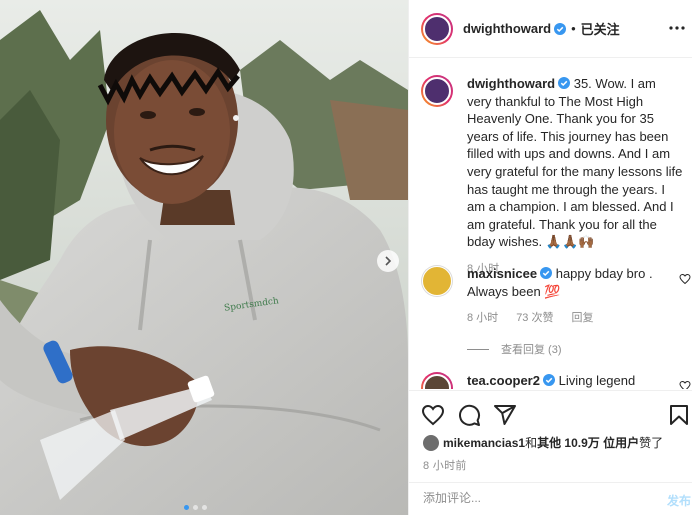  I want to click on post-actions: mikemancias1 和 其他 10.9万 位用户 赞了 8 小时前 发布, so click(550, 452).